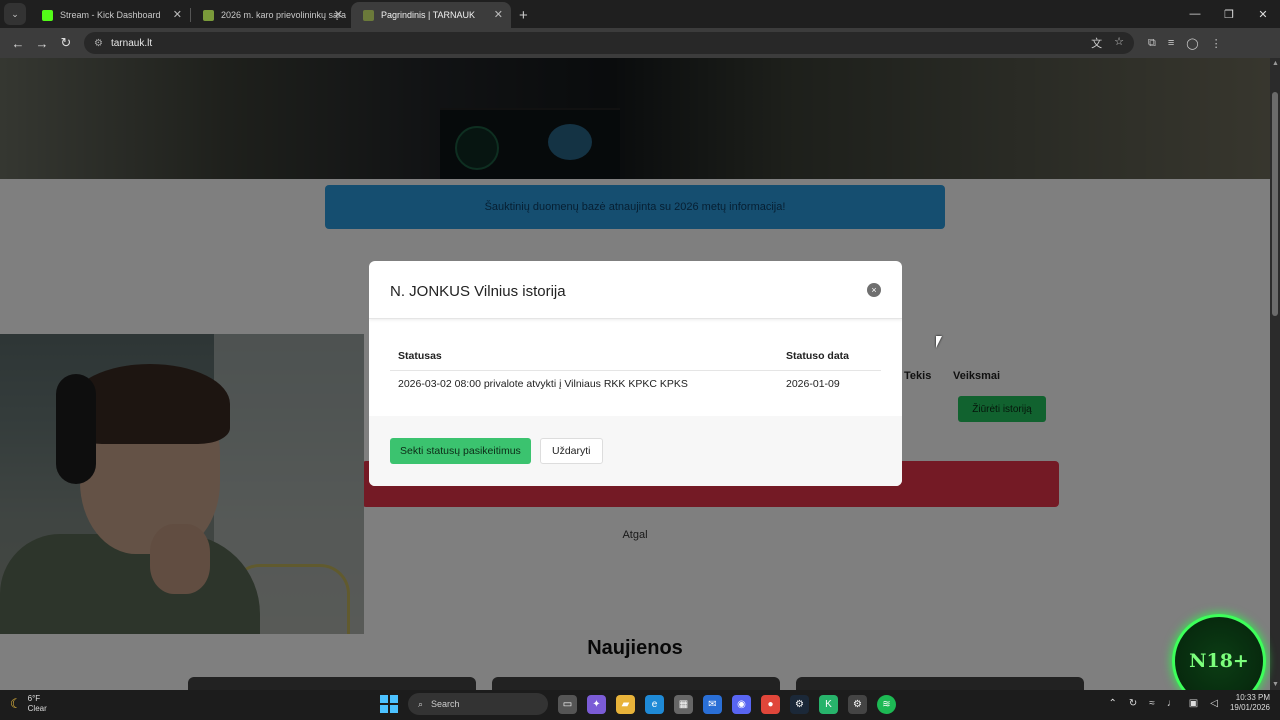  What do you see at coordinates (635, 357) in the screenshot?
I see `table-header-row: Statusas Statuso data` at bounding box center [635, 357].